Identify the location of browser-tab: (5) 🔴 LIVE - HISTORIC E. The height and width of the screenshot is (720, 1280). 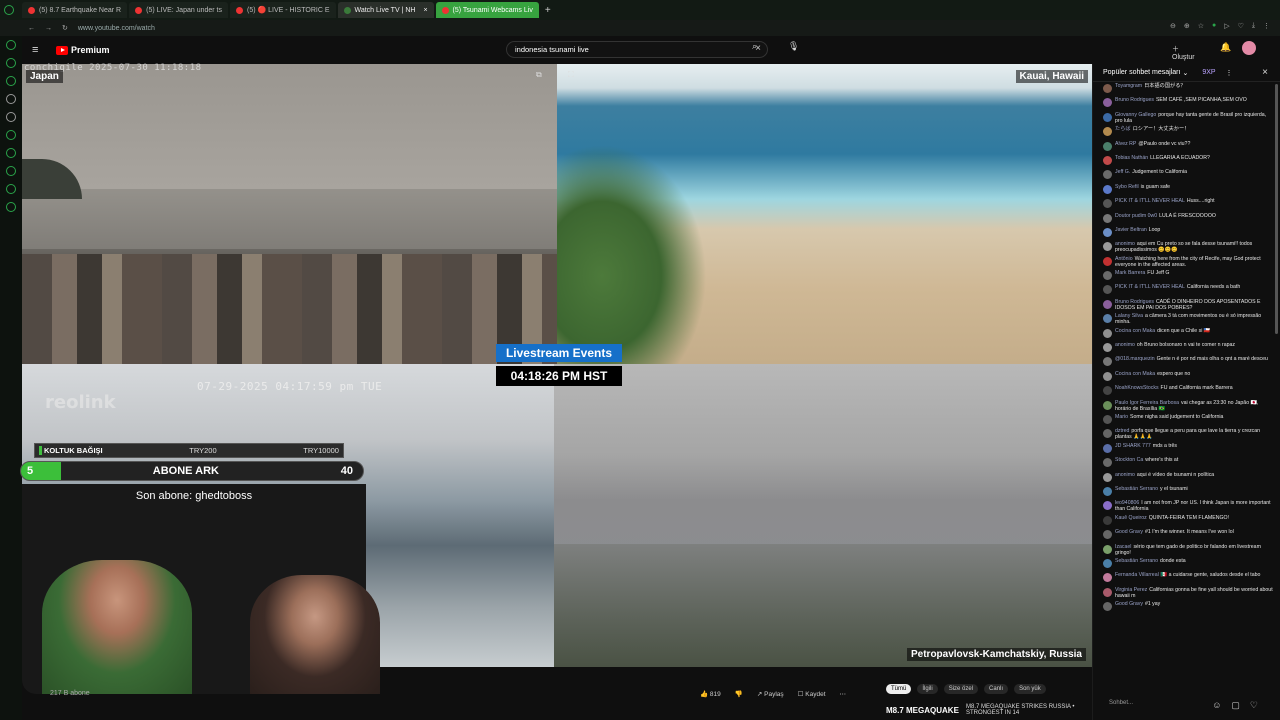
(283, 10).